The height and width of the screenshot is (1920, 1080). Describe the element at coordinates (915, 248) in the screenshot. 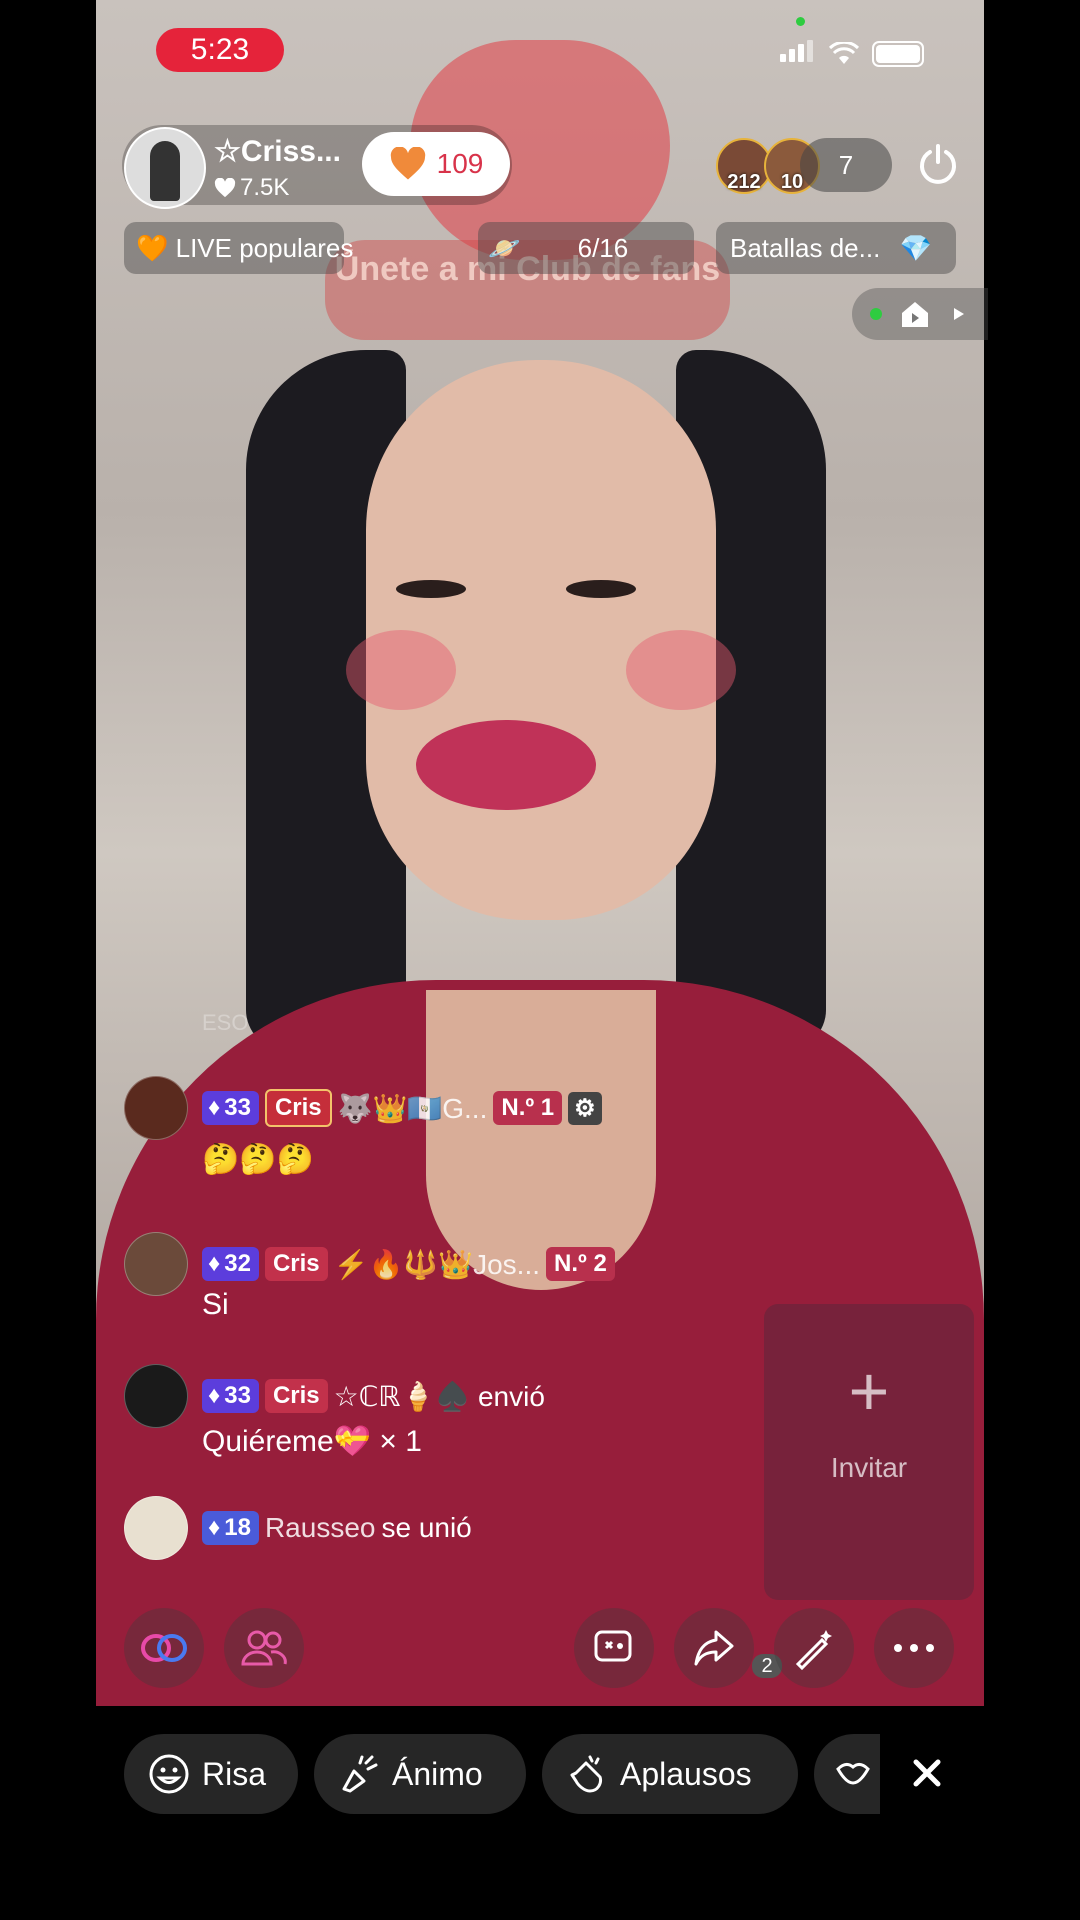

I see `gem-icon: 💎` at that location.